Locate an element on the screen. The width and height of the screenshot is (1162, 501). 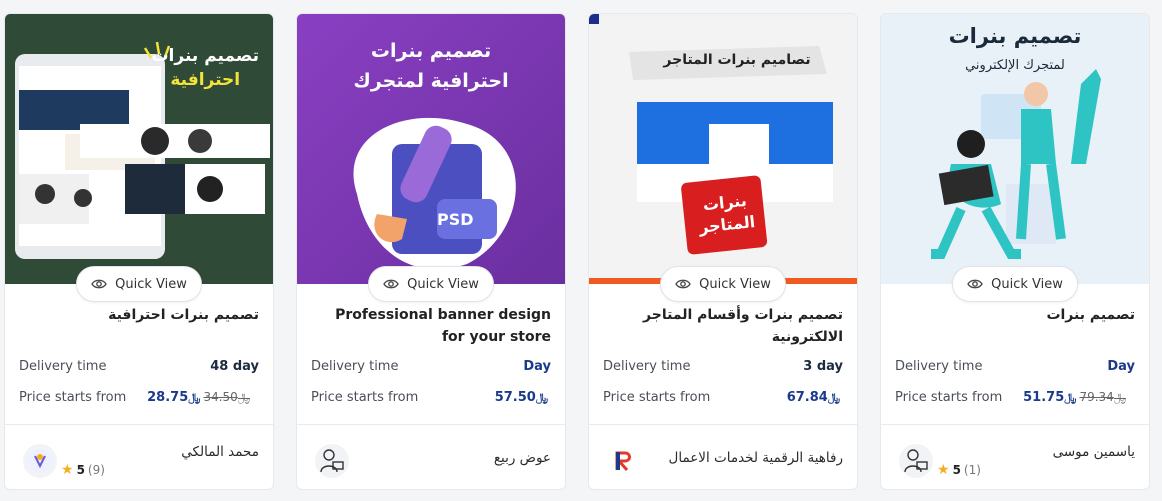
seller-info: رفاهية الرقمية لخدمات الاعمال is located at coordinates (723, 459).